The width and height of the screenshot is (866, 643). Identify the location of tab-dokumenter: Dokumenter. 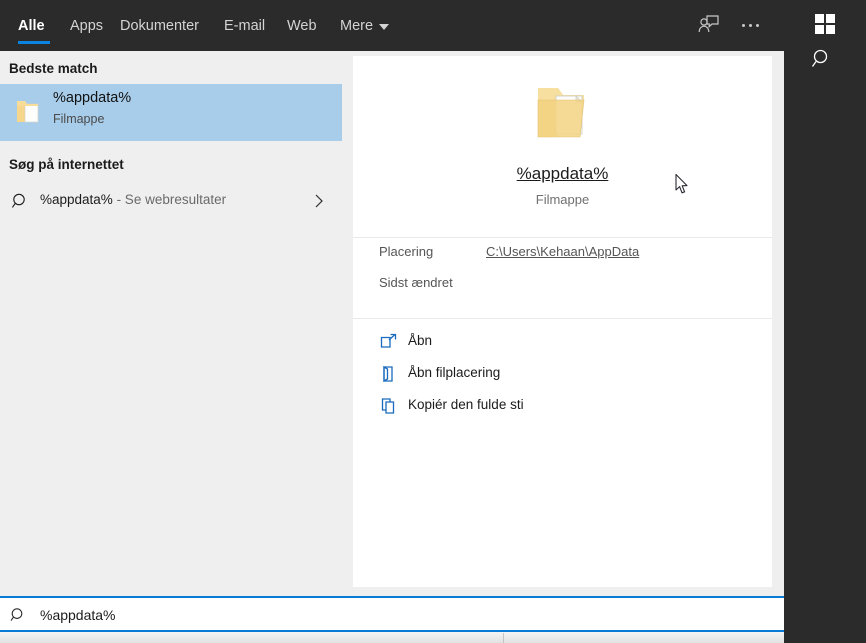
(163, 25).